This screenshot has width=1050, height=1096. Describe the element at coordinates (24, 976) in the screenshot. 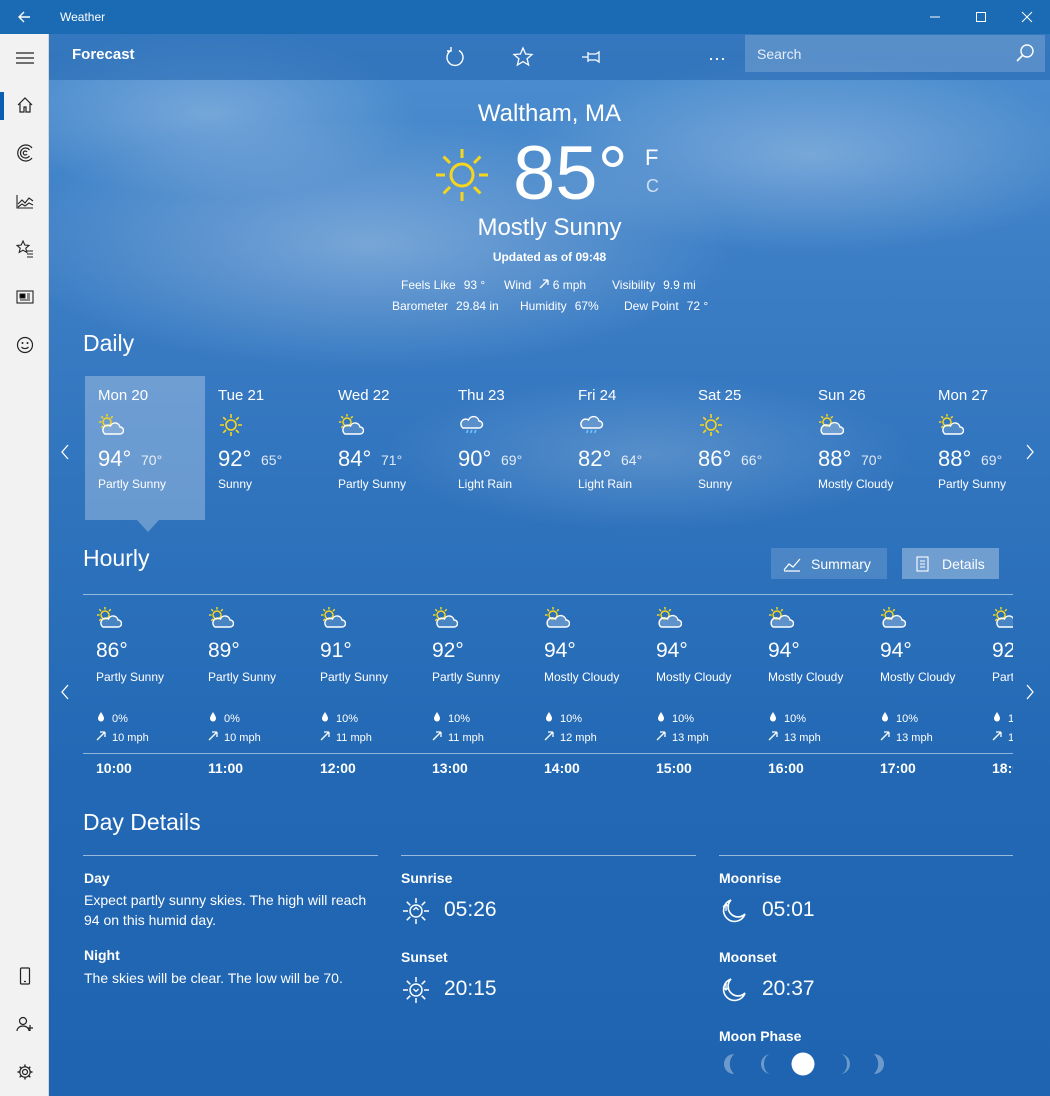

I see `phone-icon` at that location.